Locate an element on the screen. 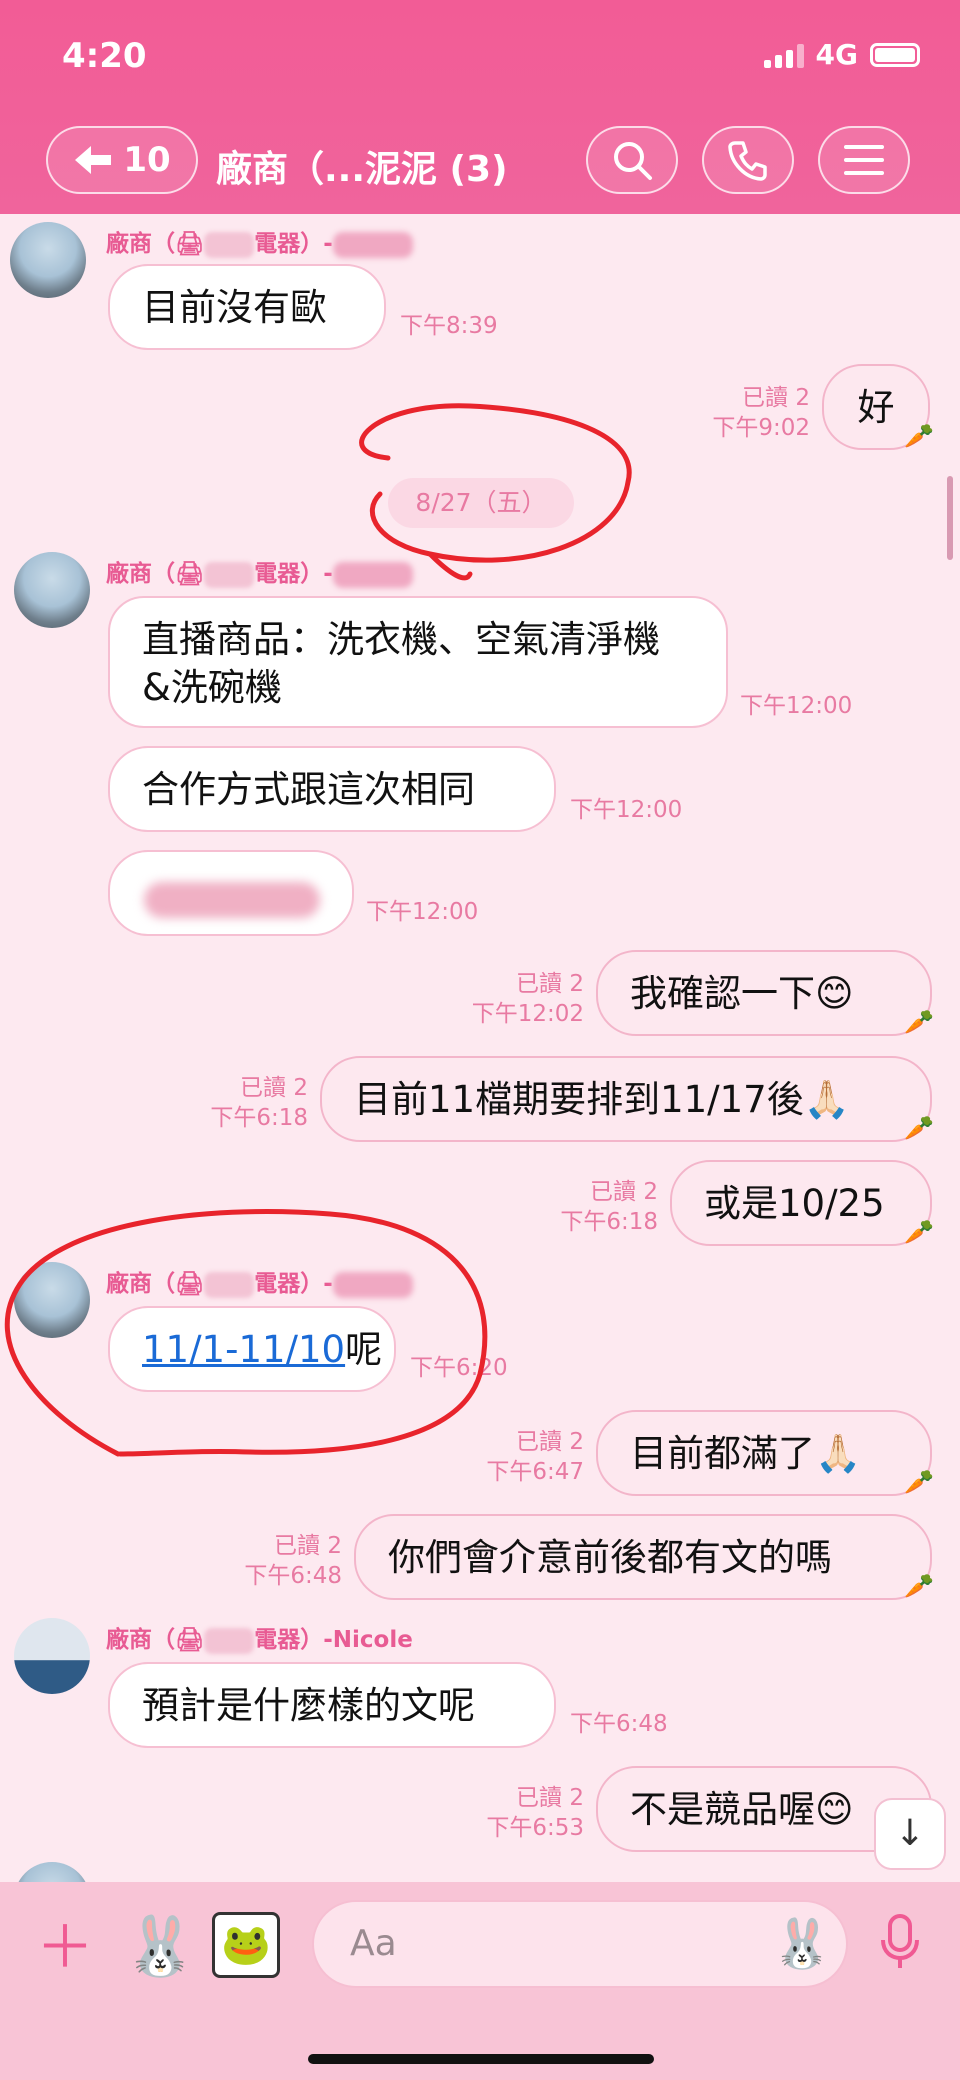 This screenshot has height=2080, width=960. message-input-bar: ＋ 🐰 🐸 Aa 🐰 is located at coordinates (480, 1981).